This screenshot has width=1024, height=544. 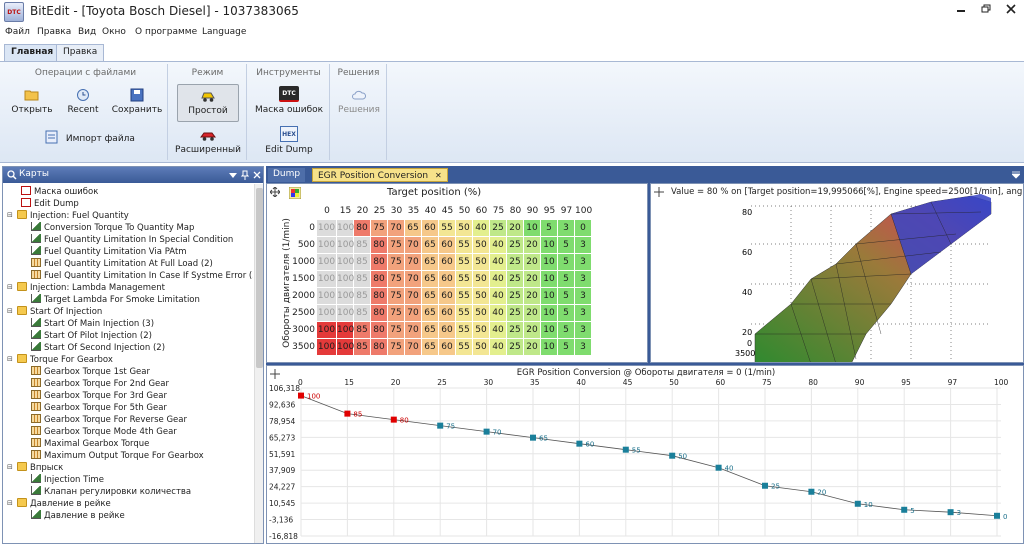 What do you see at coordinates (137, 101) in the screenshot?
I see `save-button: Сохранить` at bounding box center [137, 101].